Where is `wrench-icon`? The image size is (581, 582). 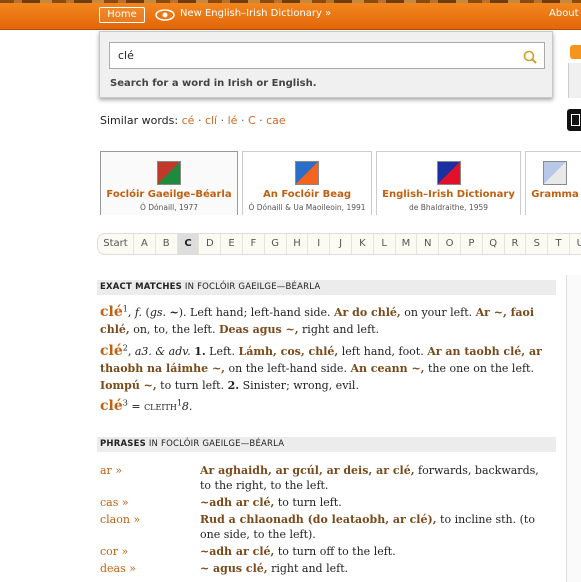 wrench-icon is located at coordinates (555, 173).